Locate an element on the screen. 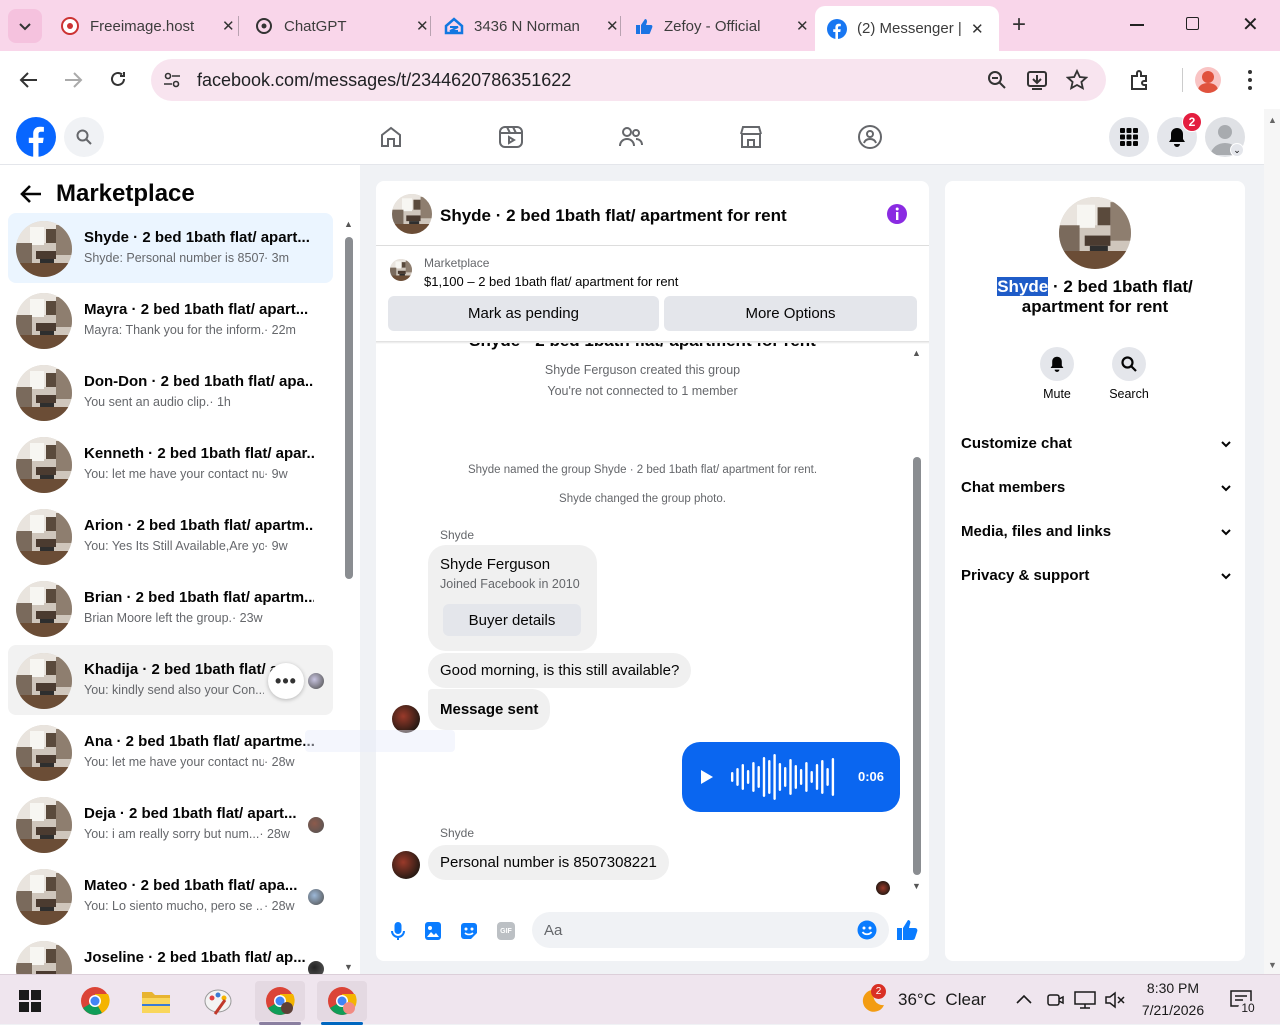 The image size is (1280, 1025). browser-menu-icon is located at coordinates (1250, 80).